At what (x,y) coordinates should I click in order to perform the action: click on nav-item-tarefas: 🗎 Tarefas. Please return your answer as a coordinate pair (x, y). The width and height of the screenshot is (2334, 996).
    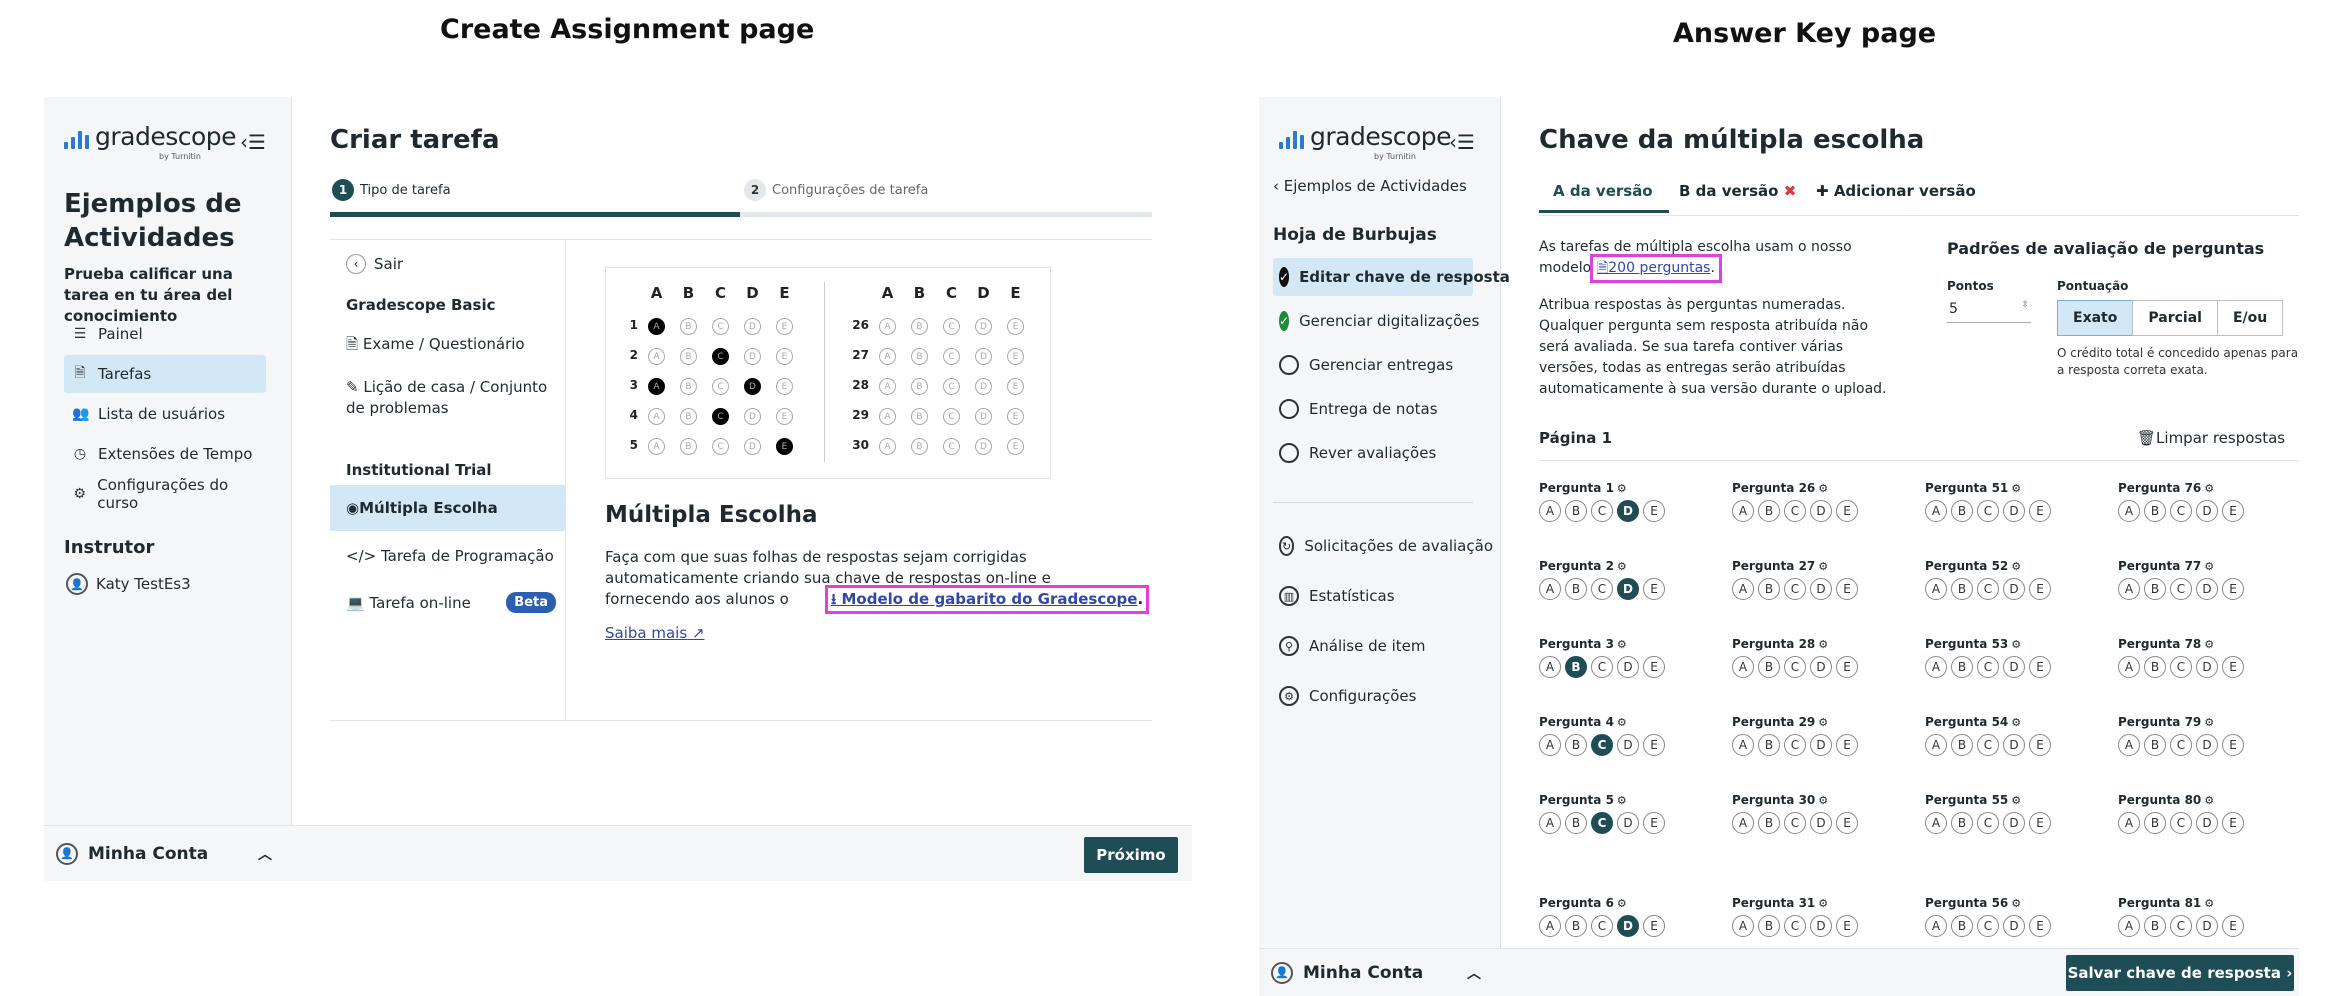
    Looking at the image, I should click on (165, 374).